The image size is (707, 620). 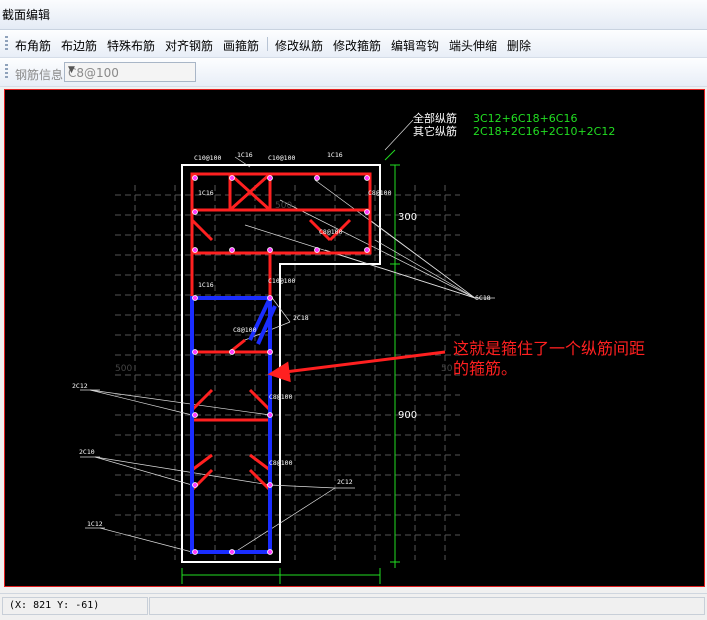 I want to click on grid-mark-500b: 500, so click(x=123, y=369).